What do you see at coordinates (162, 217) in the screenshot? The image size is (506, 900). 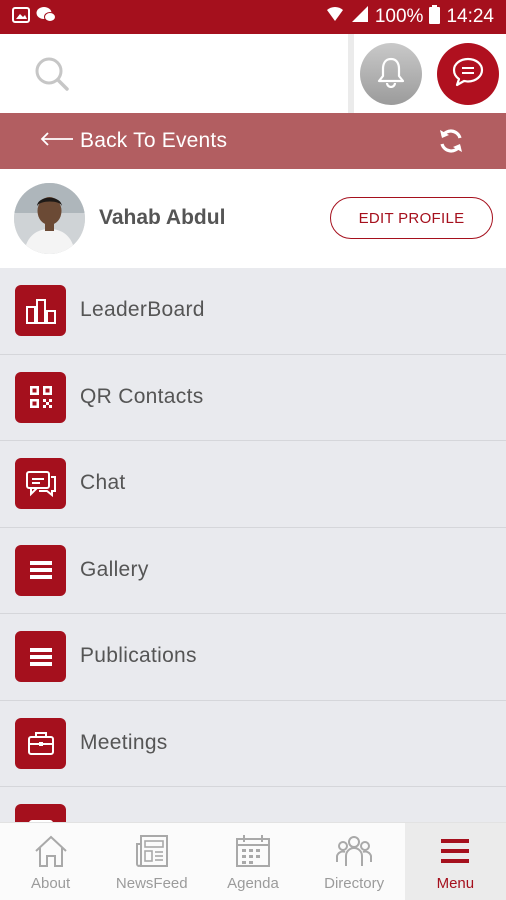 I see `profile-name: Vahab Abdul` at bounding box center [162, 217].